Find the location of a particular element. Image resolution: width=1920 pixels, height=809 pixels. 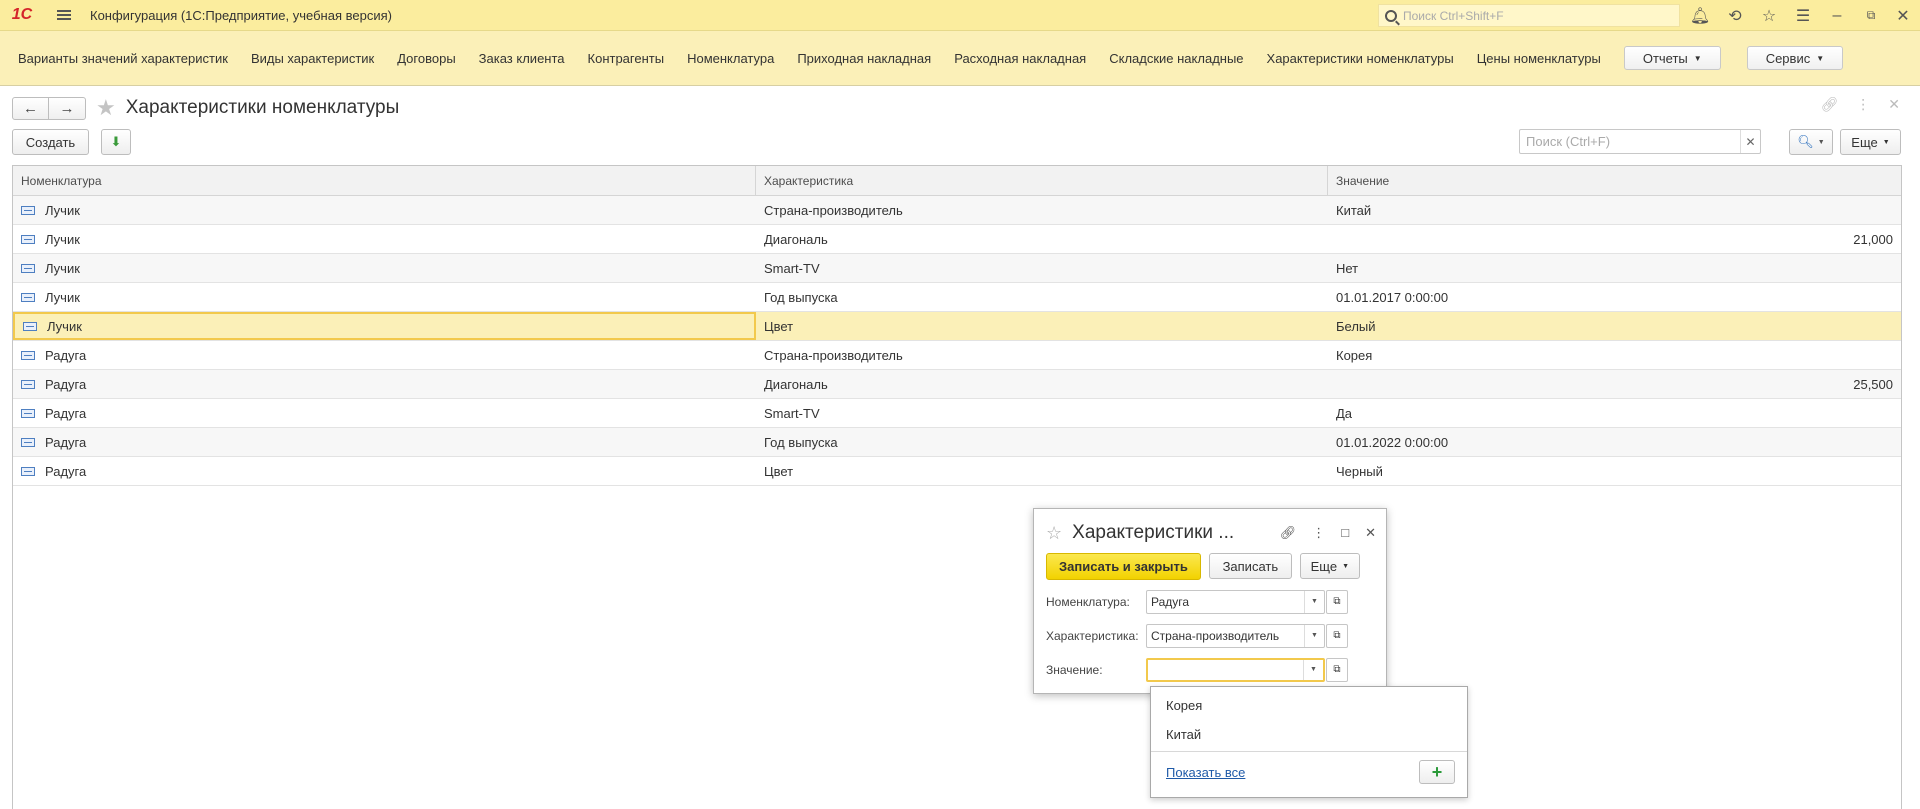

cell-value: Да is located at coordinates (1614, 413).